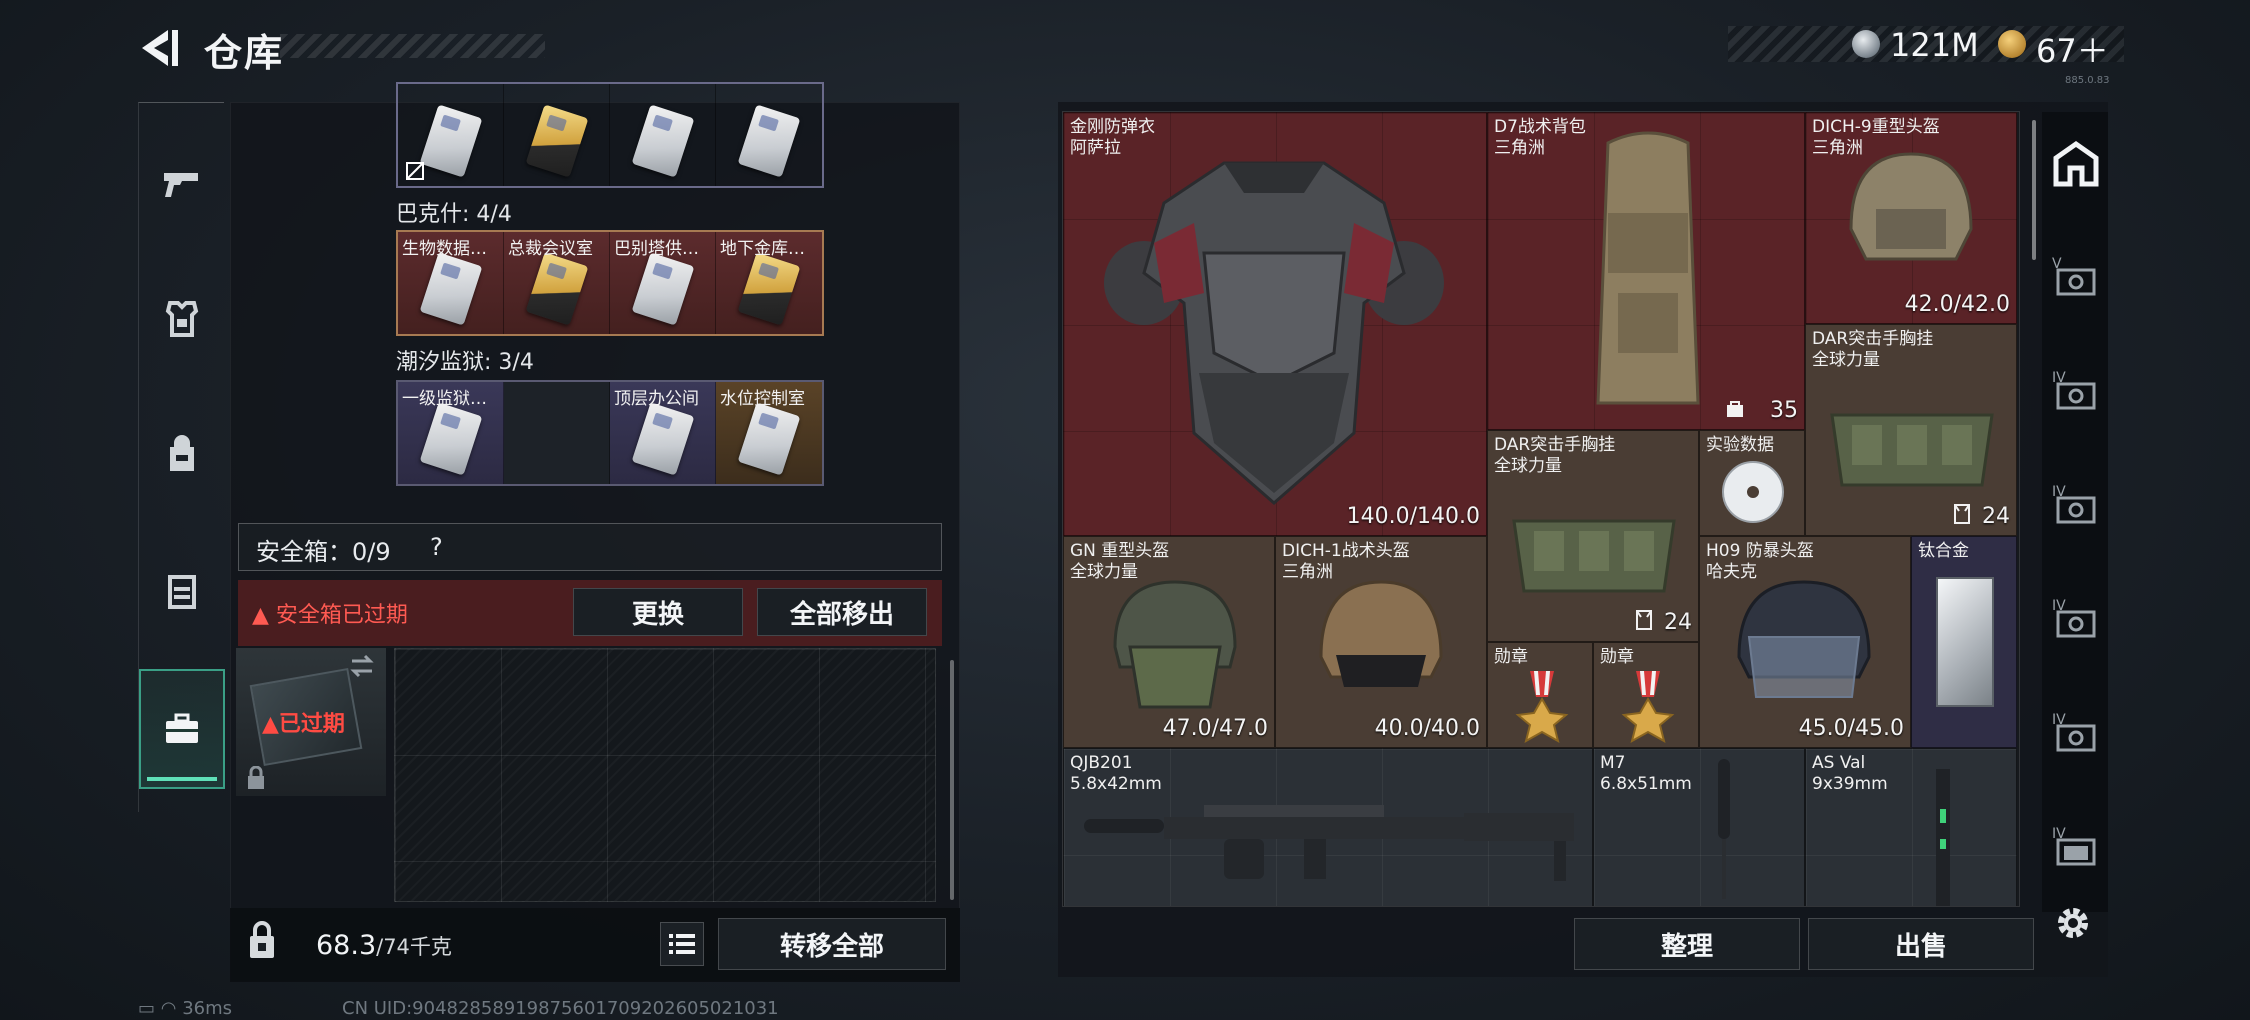 This screenshot has width=2250, height=1020. Describe the element at coordinates (2076, 164) in the screenshot. I see `home-icon` at that location.